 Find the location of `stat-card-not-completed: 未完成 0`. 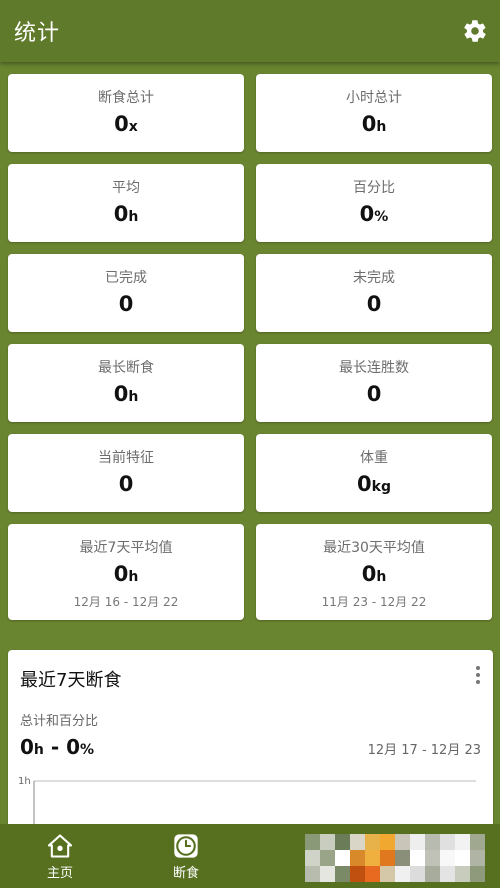

stat-card-not-completed: 未完成 0 is located at coordinates (374, 293).